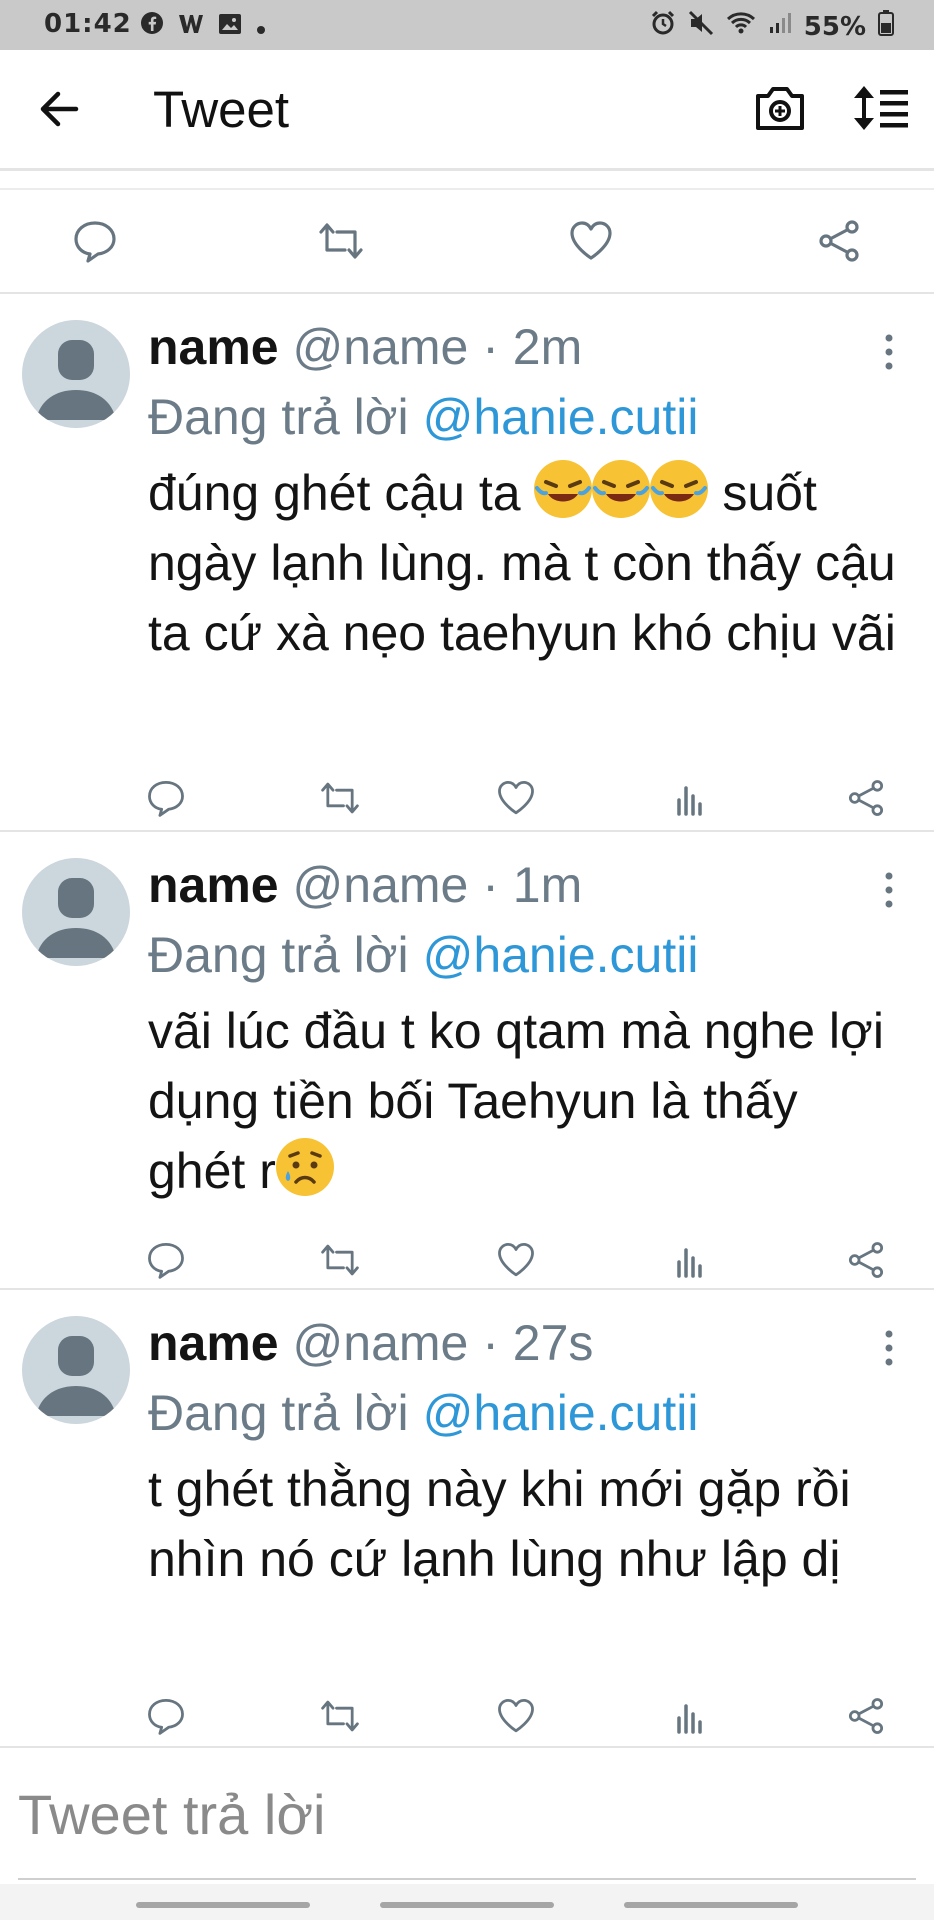 This screenshot has height=1920, width=934. I want to click on gallery-icon, so click(230, 27).